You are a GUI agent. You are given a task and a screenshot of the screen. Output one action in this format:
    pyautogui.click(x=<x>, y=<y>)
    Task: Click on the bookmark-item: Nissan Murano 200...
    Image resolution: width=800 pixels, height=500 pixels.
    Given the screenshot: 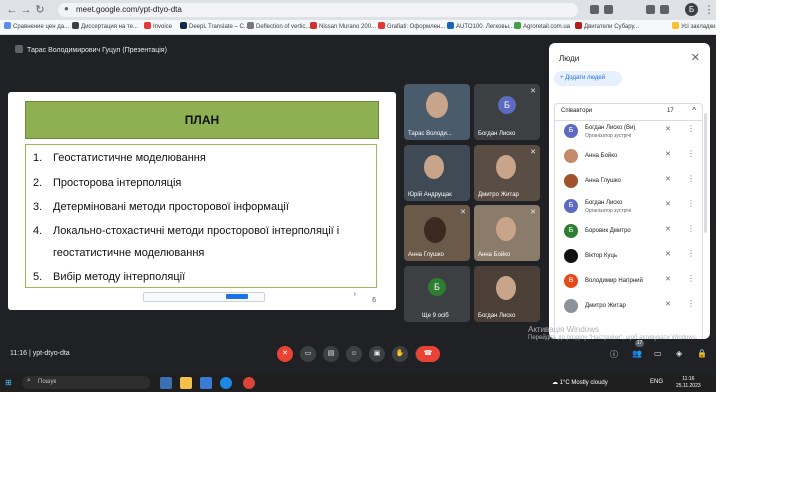 What is the action you would take?
    pyautogui.click(x=343, y=27)
    